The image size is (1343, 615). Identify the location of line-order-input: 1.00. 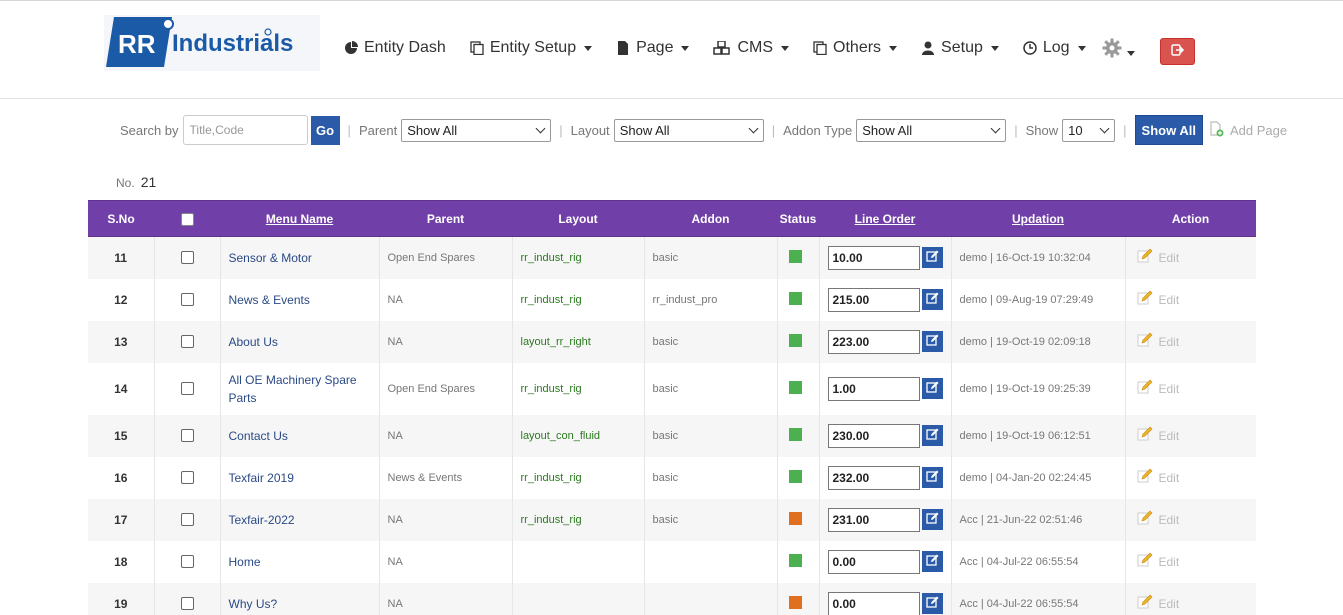
(873, 388).